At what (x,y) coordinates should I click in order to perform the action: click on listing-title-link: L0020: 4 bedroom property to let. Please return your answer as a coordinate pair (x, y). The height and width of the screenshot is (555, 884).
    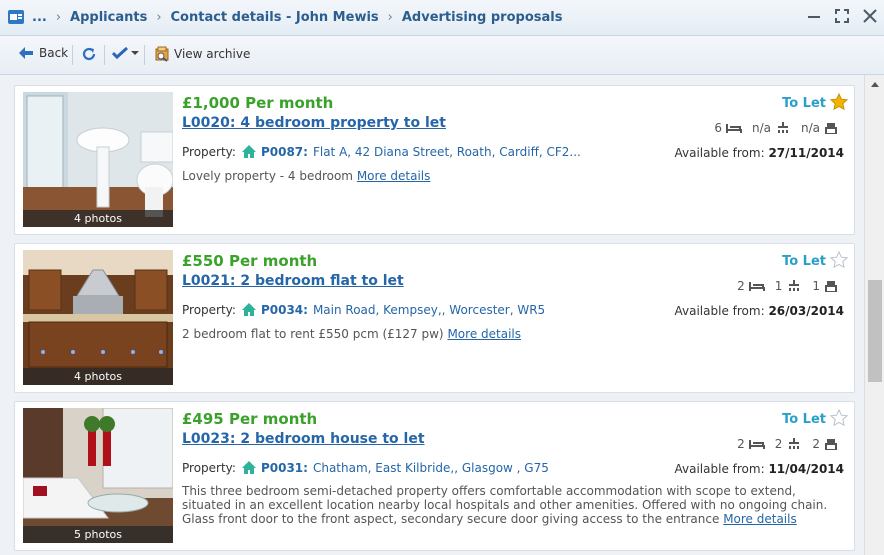
    Looking at the image, I should click on (314, 123).